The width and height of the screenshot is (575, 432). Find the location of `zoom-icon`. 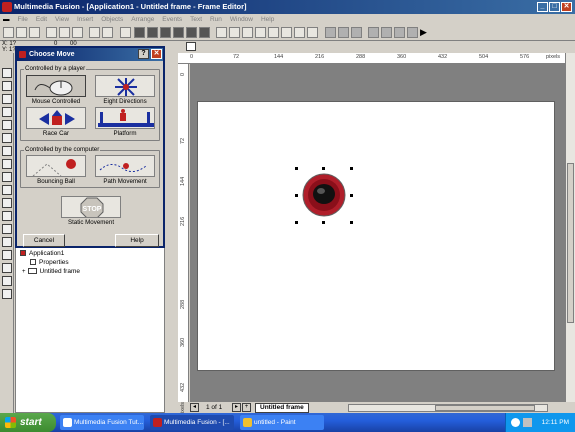

zoom-icon is located at coordinates (221, 32).